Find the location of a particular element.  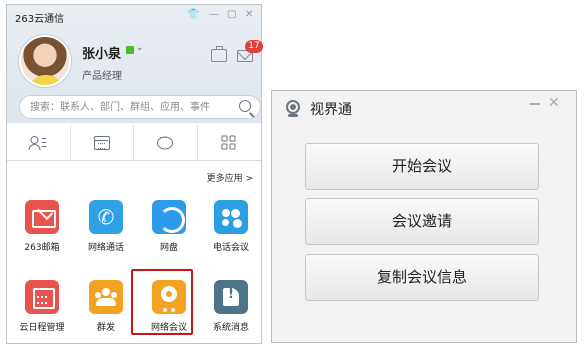

minimize-icon is located at coordinates (535, 104).